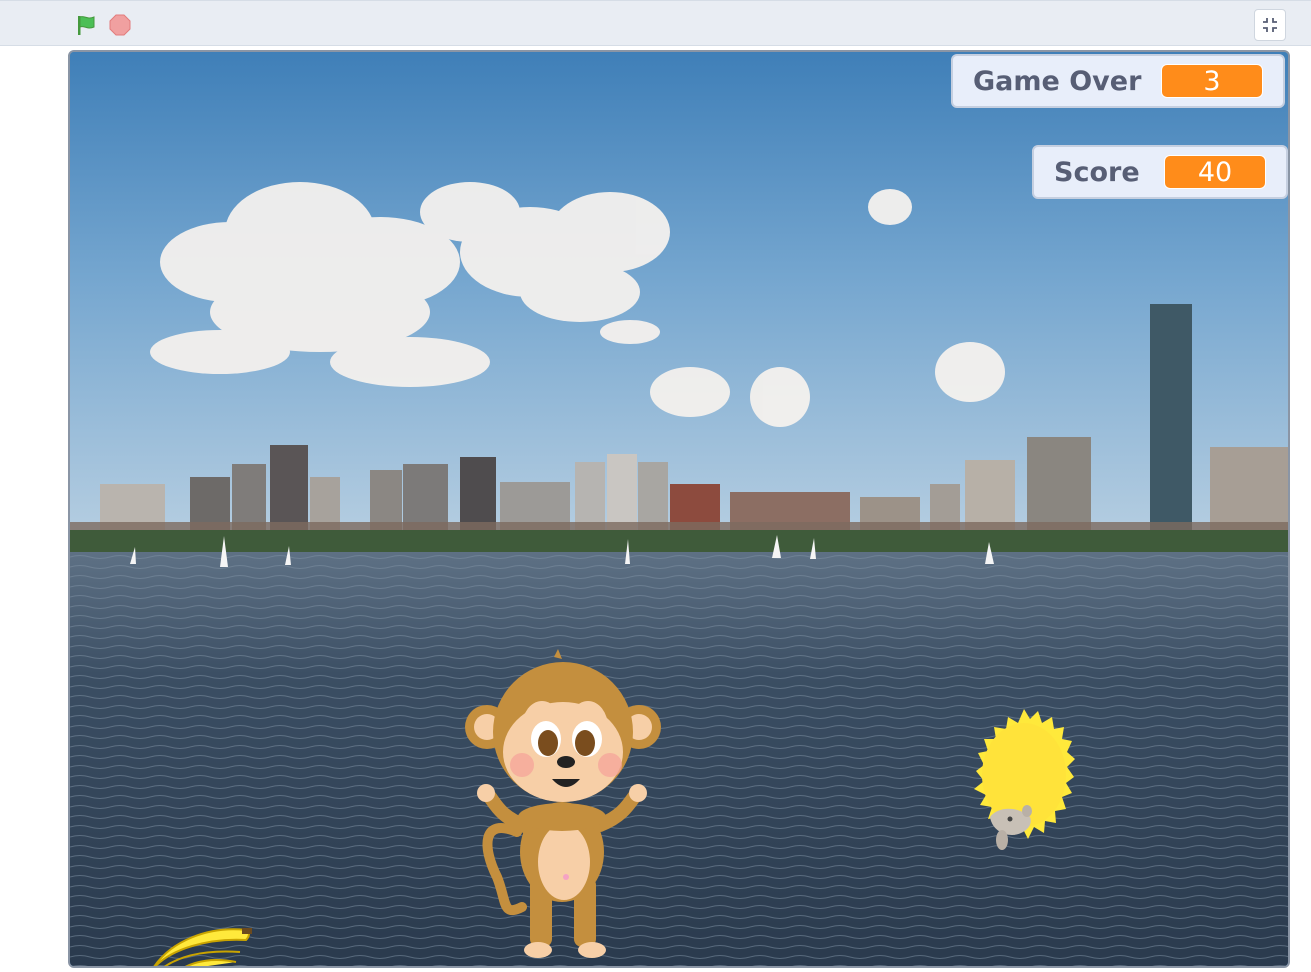 The height and width of the screenshot is (972, 1311). I want to click on exit-fullscreen-button, so click(1270, 25).